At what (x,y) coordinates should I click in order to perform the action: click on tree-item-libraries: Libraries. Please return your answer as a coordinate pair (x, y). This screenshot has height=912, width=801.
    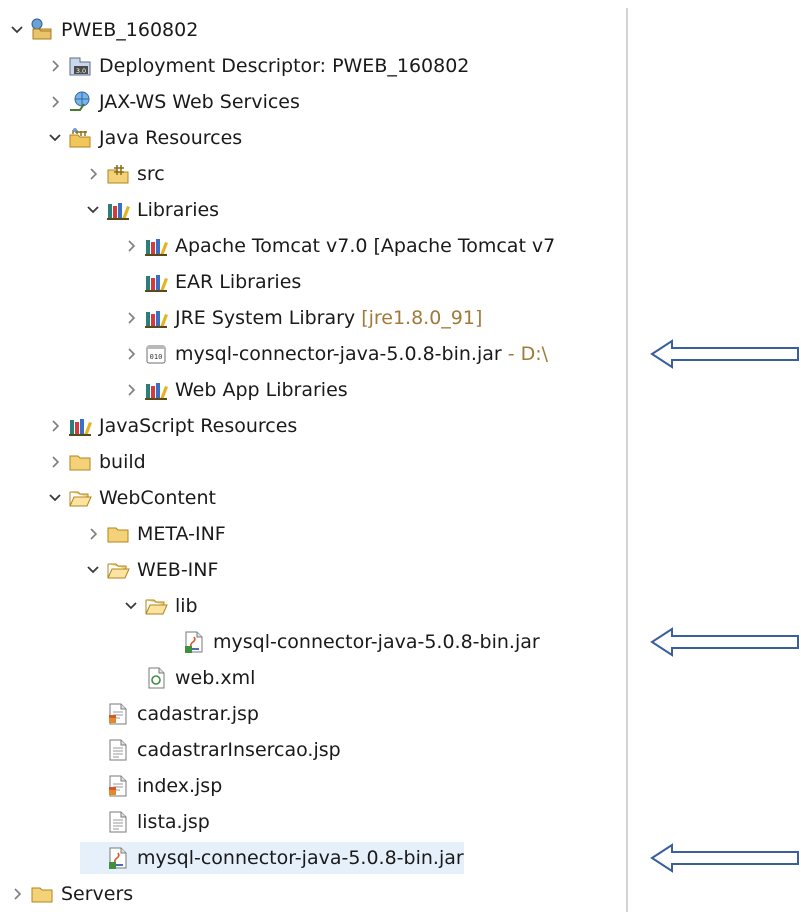
    Looking at the image, I should click on (149, 210).